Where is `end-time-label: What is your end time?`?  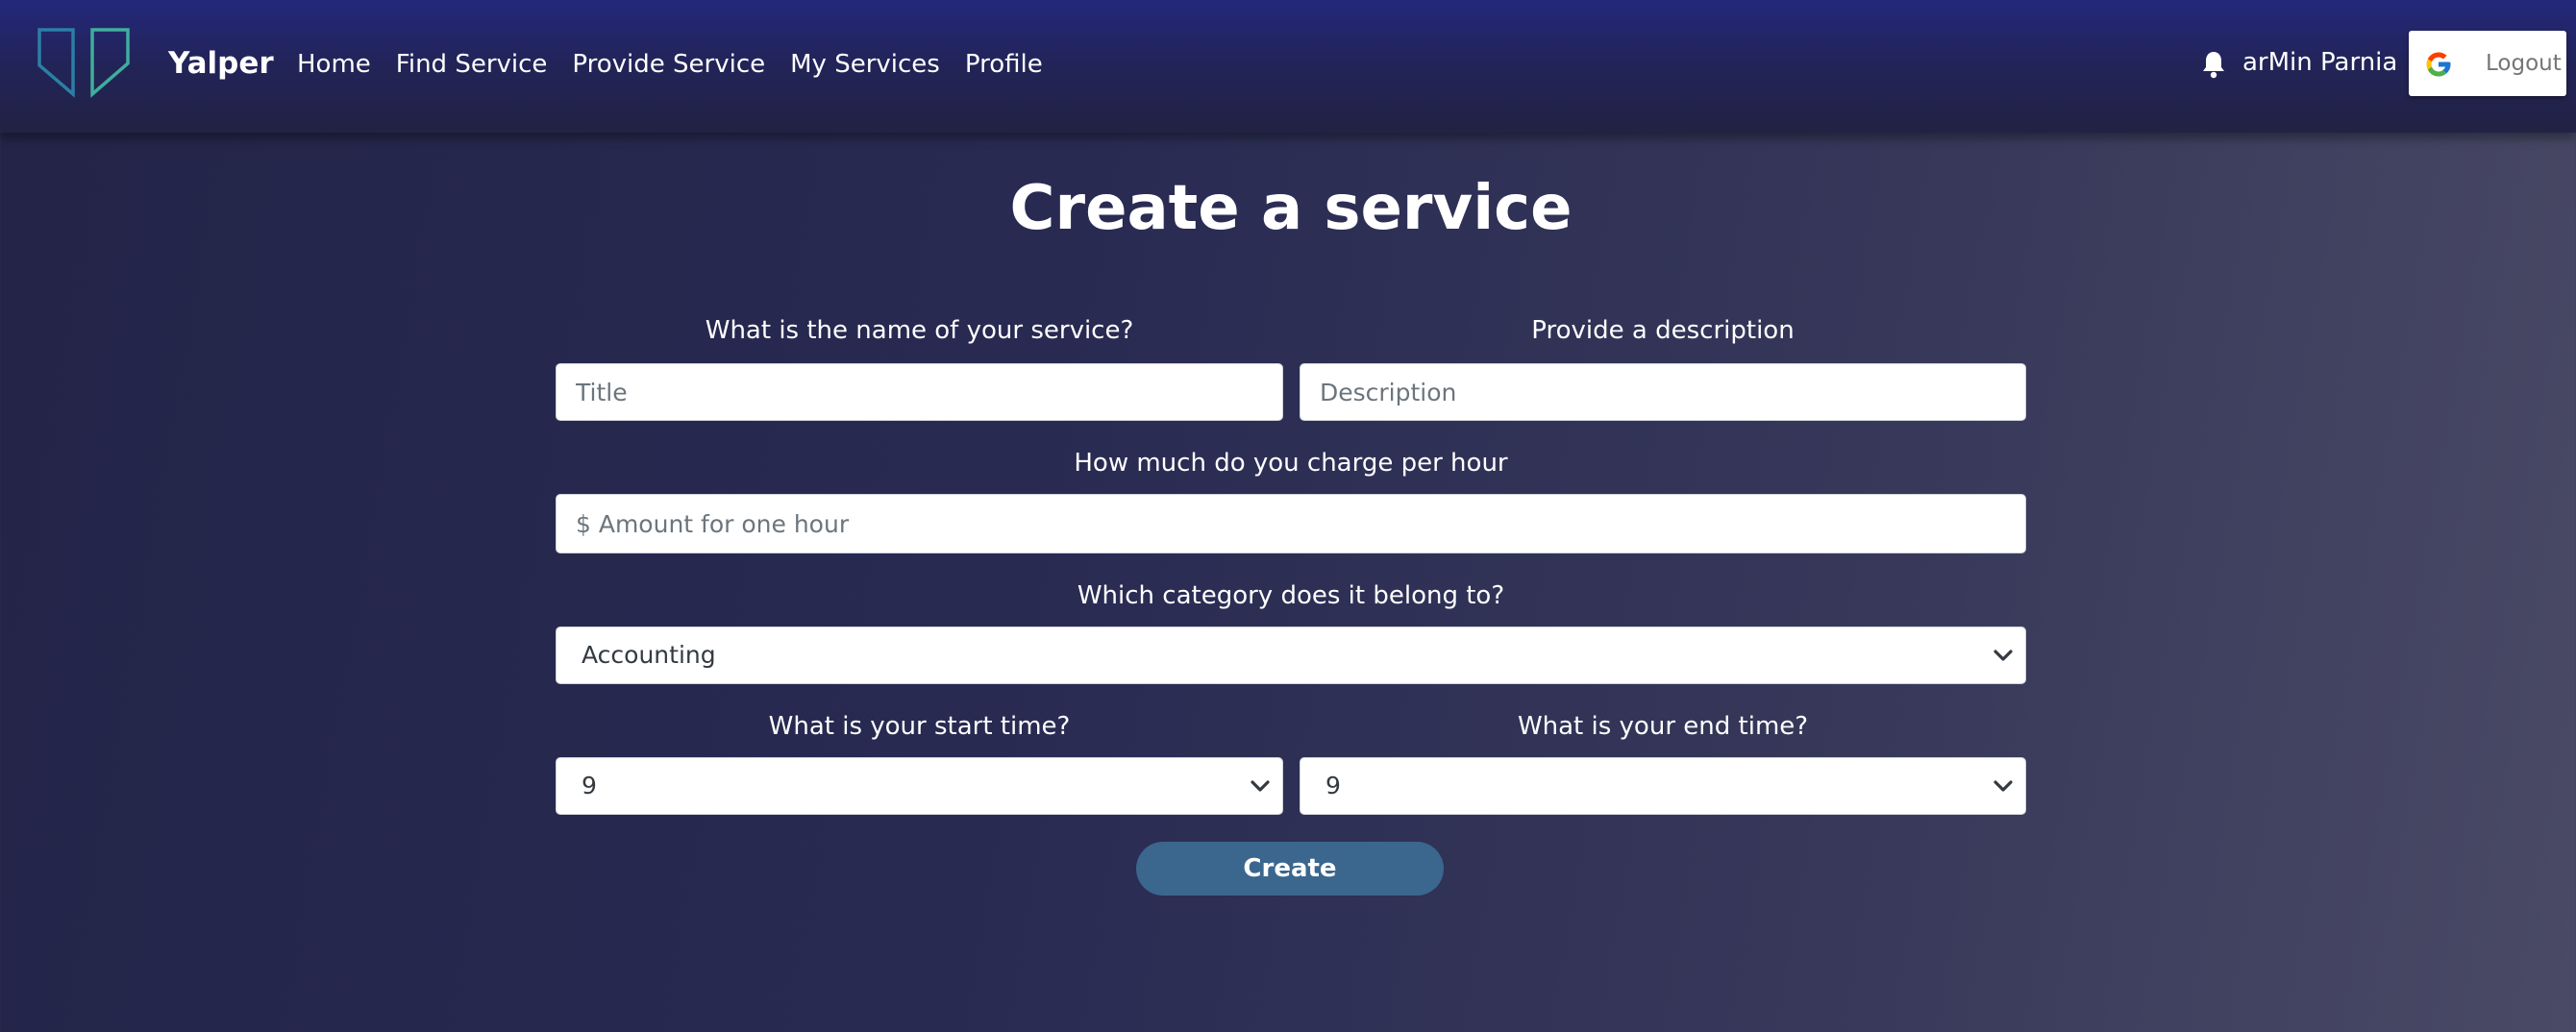 end-time-label: What is your end time? is located at coordinates (1663, 726).